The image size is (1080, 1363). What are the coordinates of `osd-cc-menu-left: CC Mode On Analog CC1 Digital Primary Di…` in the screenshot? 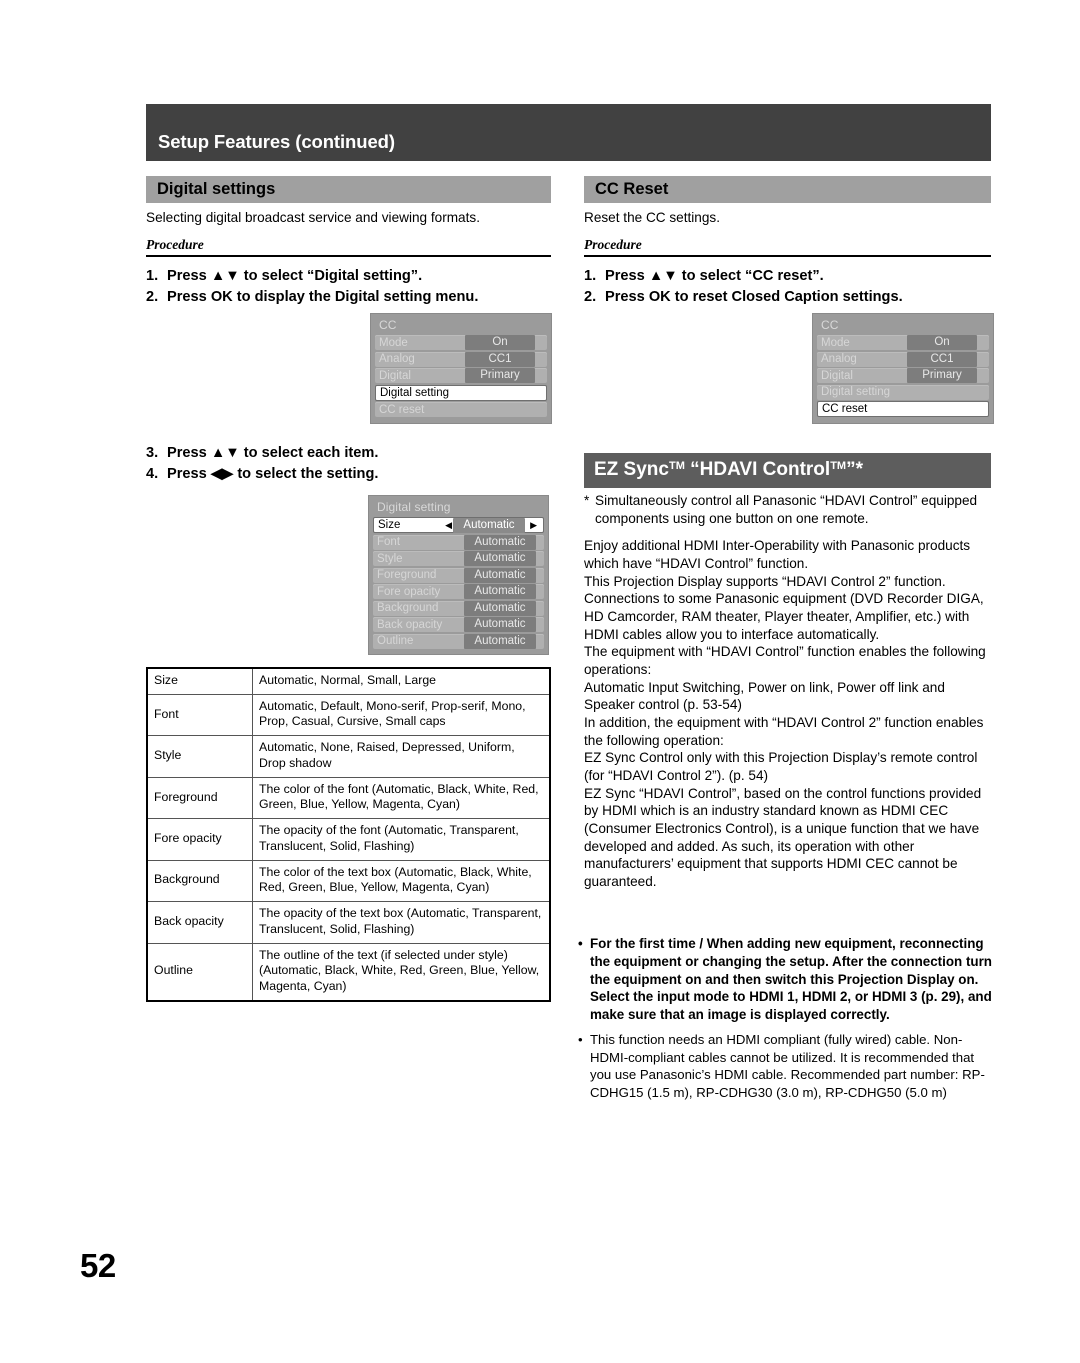 It's located at (461, 368).